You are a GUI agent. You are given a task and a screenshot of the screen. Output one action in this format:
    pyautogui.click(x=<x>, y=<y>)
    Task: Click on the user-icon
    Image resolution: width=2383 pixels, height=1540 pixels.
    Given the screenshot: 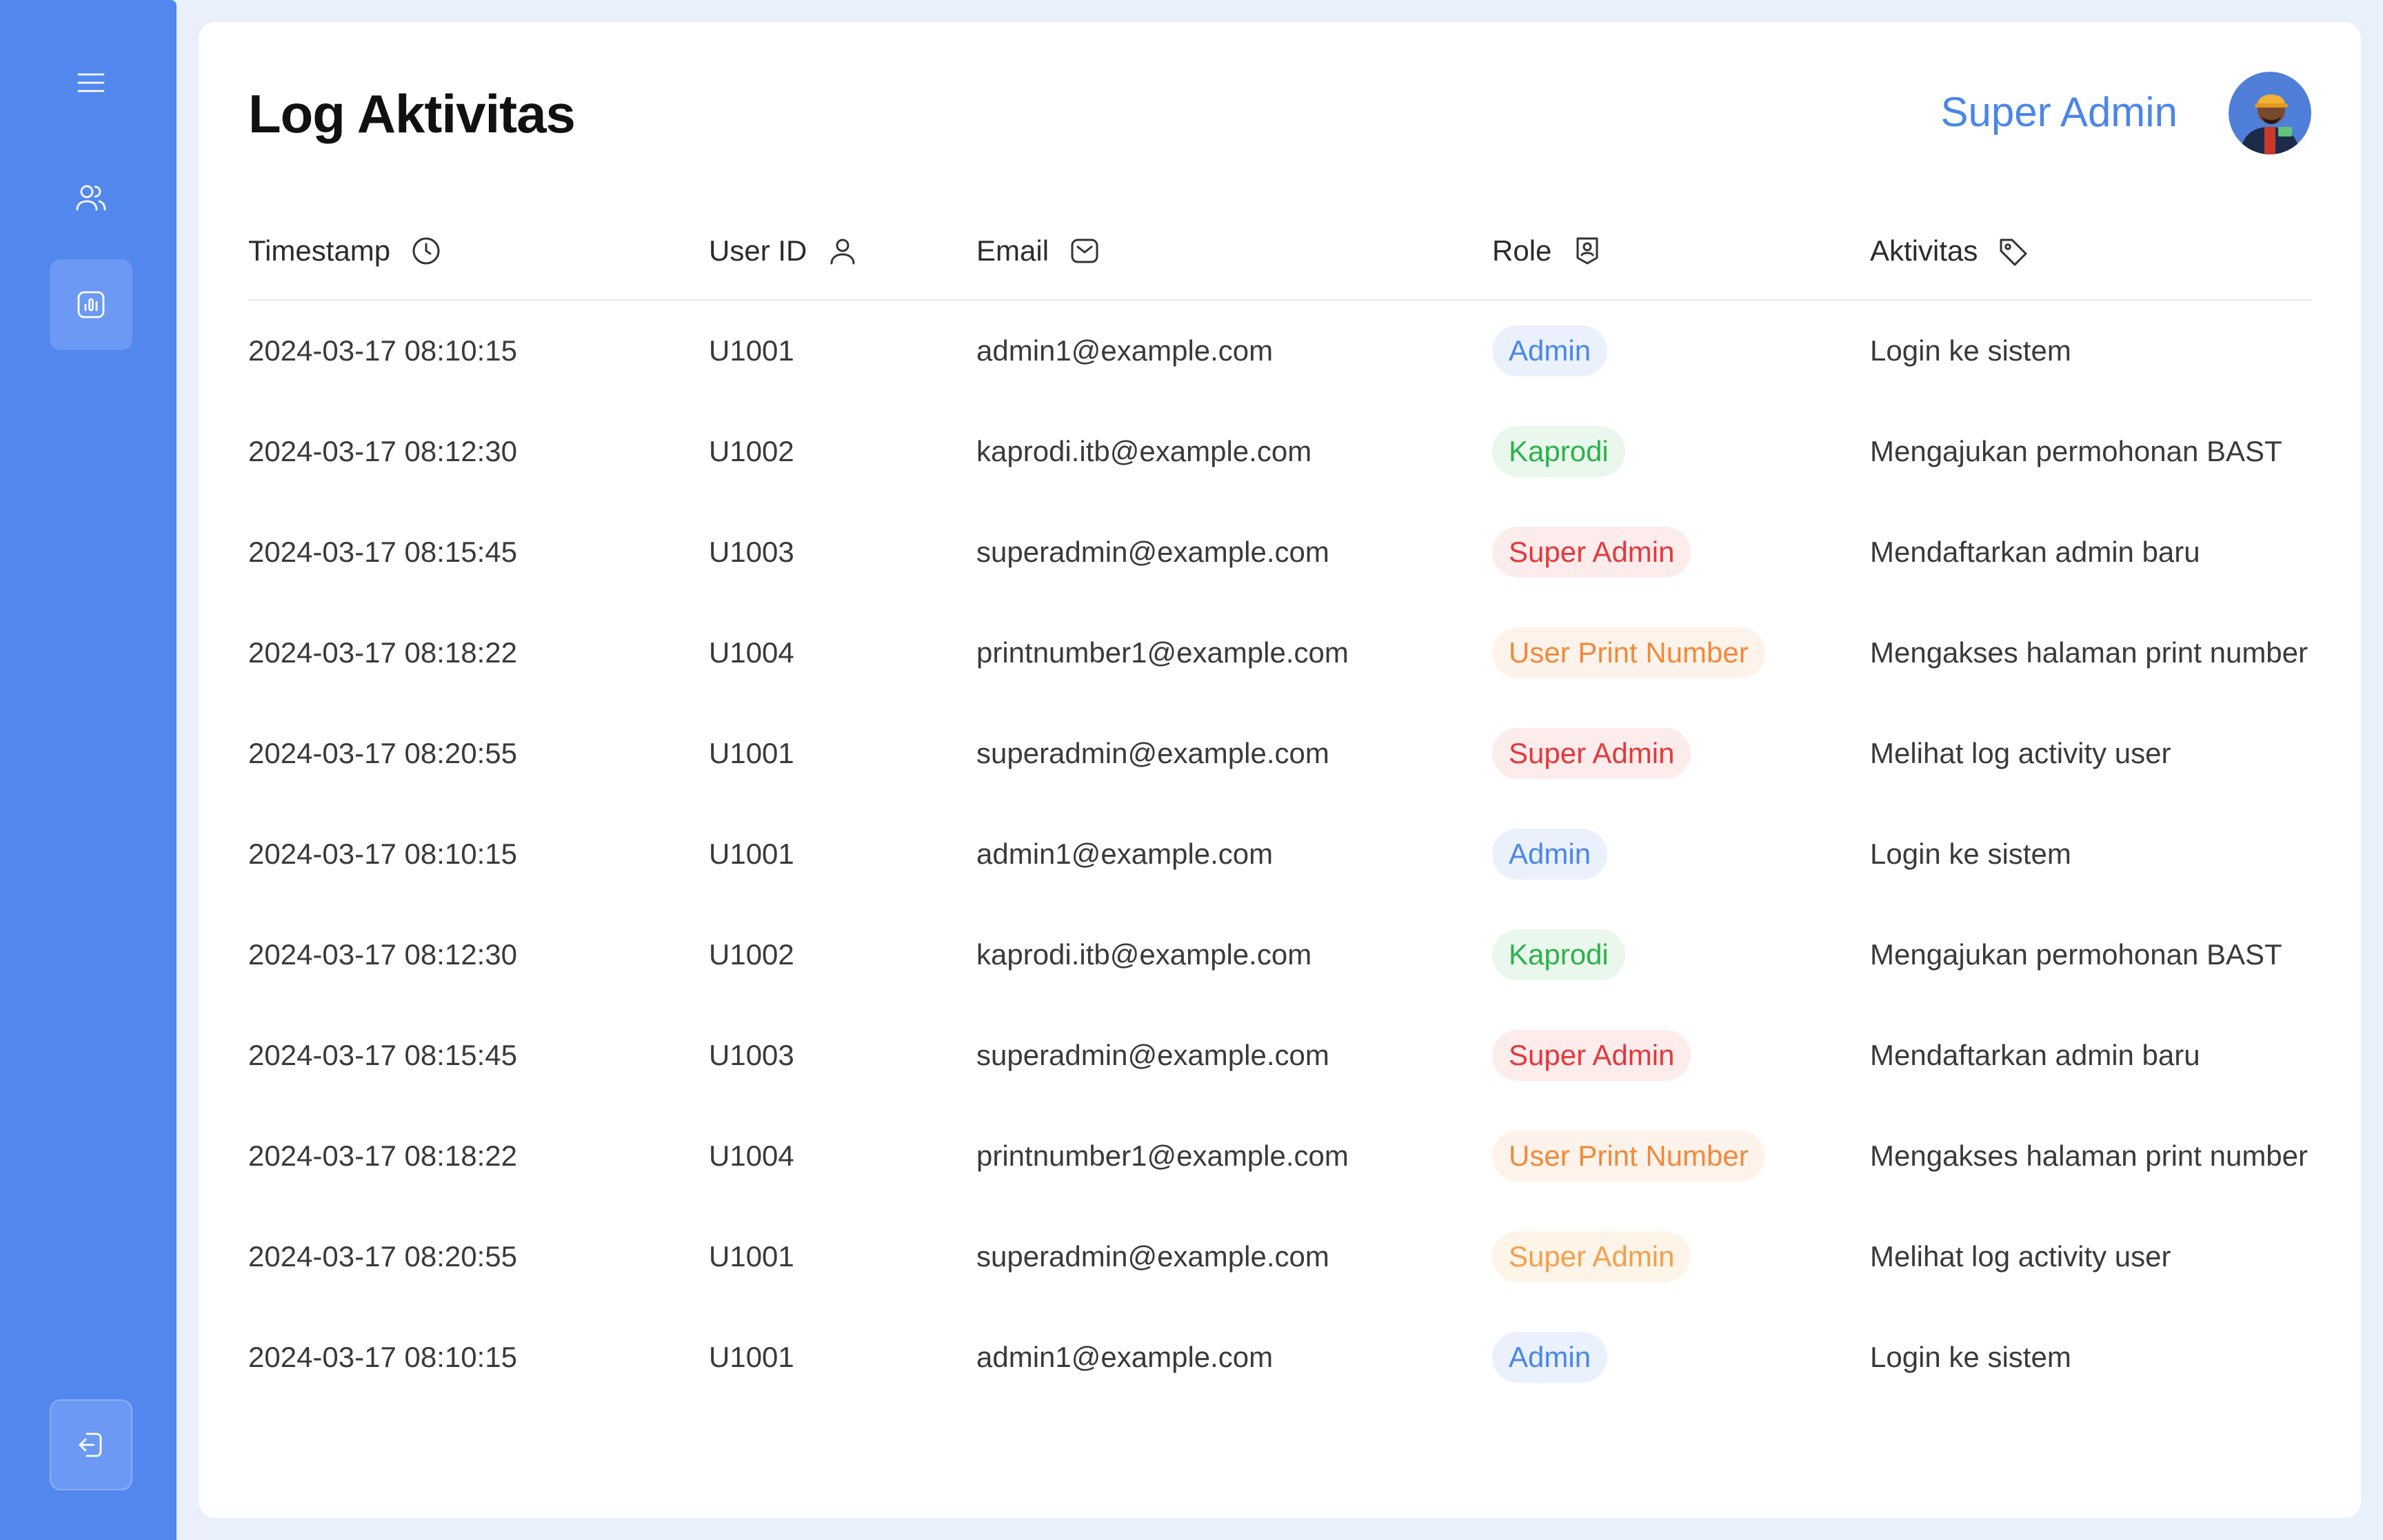 What is the action you would take?
    pyautogui.click(x=842, y=252)
    